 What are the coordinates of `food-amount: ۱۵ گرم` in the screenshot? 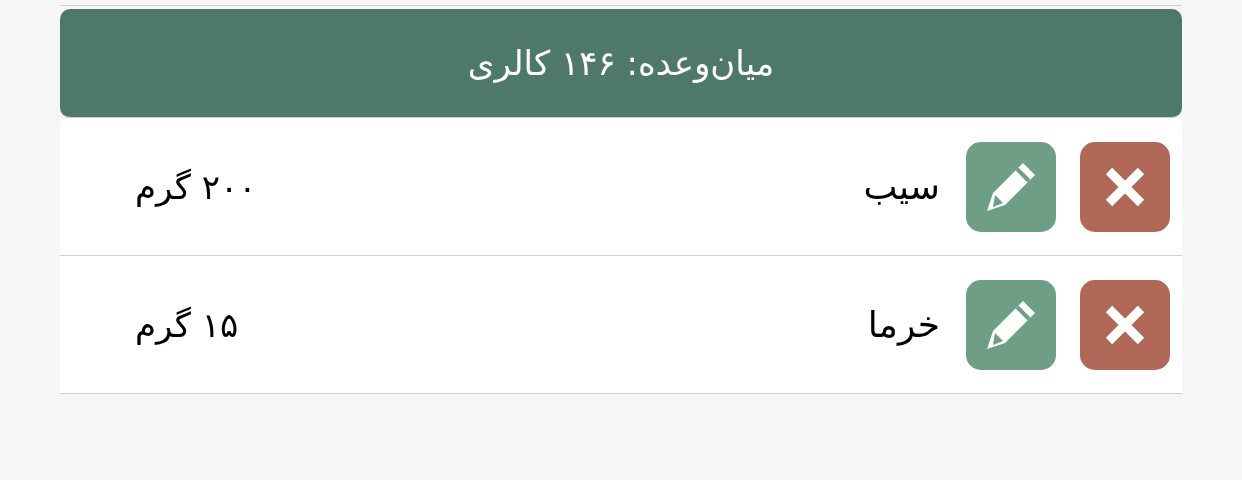 It's located at (187, 324).